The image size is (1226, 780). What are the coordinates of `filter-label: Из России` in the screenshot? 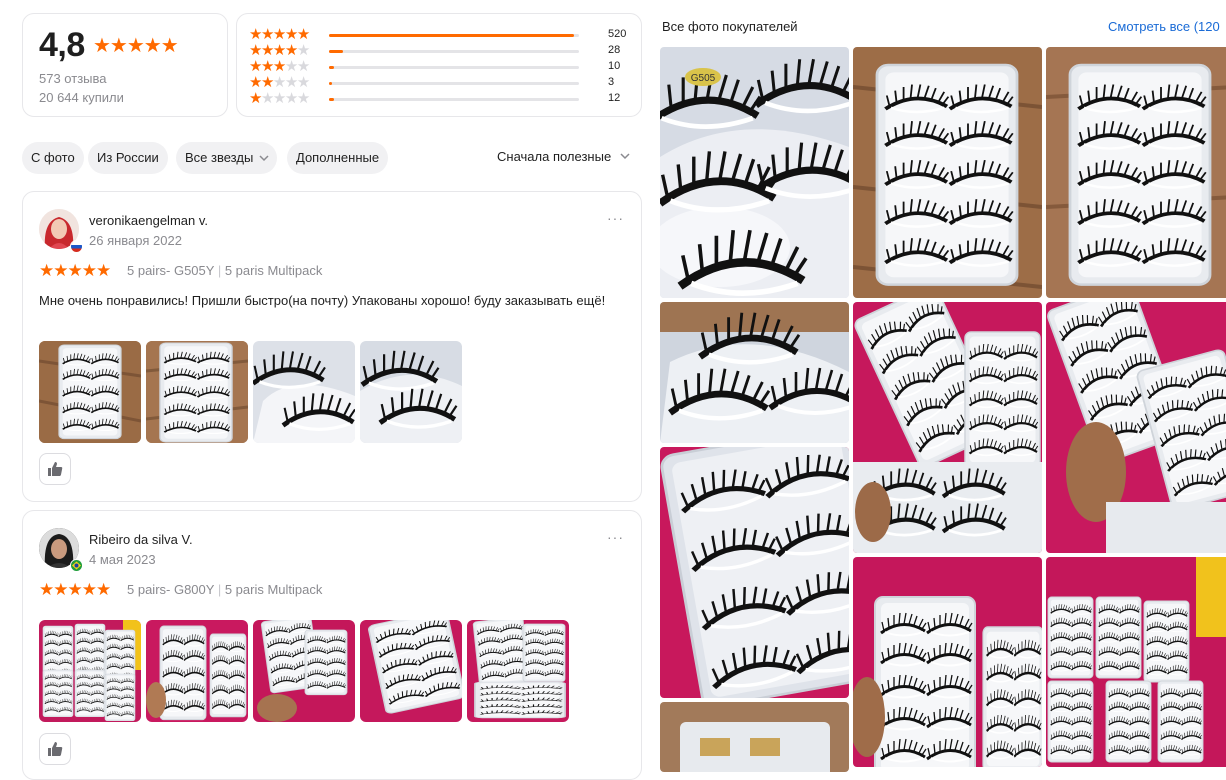 It's located at (128, 157).